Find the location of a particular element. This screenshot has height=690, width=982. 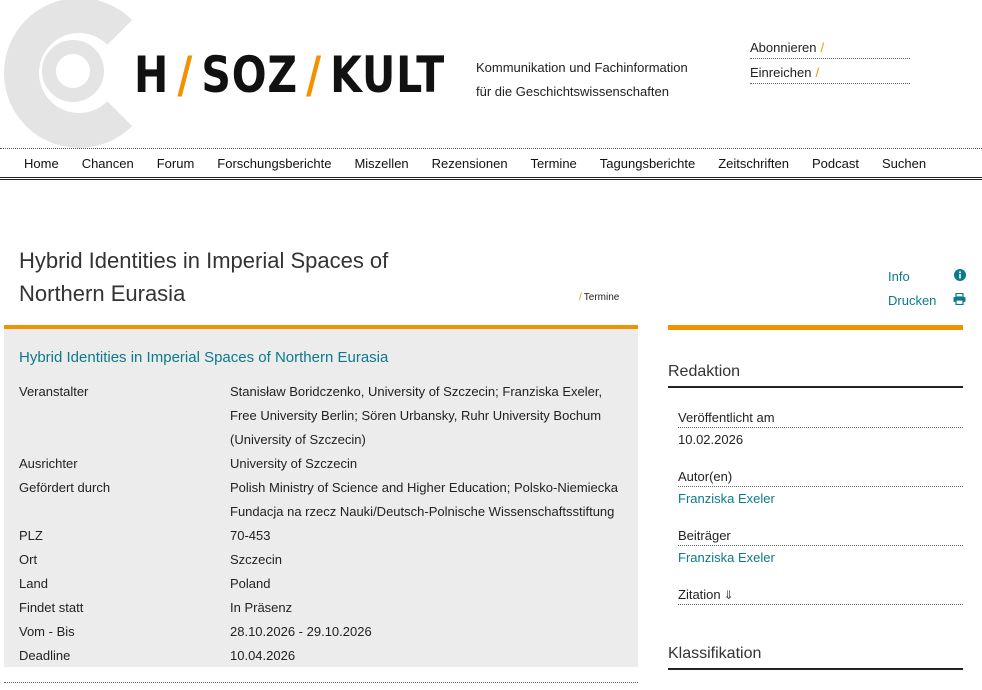

redaktion-heading: Redaktion is located at coordinates (815, 375).